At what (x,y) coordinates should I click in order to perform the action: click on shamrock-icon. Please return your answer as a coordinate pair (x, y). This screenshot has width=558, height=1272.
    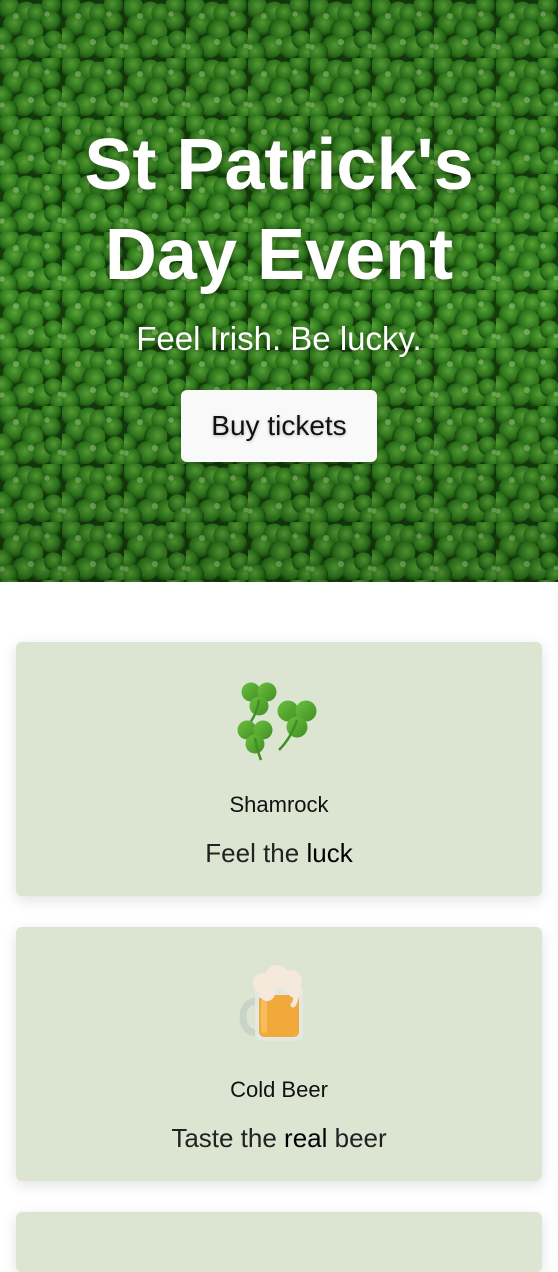
    Looking at the image, I should click on (277, 721).